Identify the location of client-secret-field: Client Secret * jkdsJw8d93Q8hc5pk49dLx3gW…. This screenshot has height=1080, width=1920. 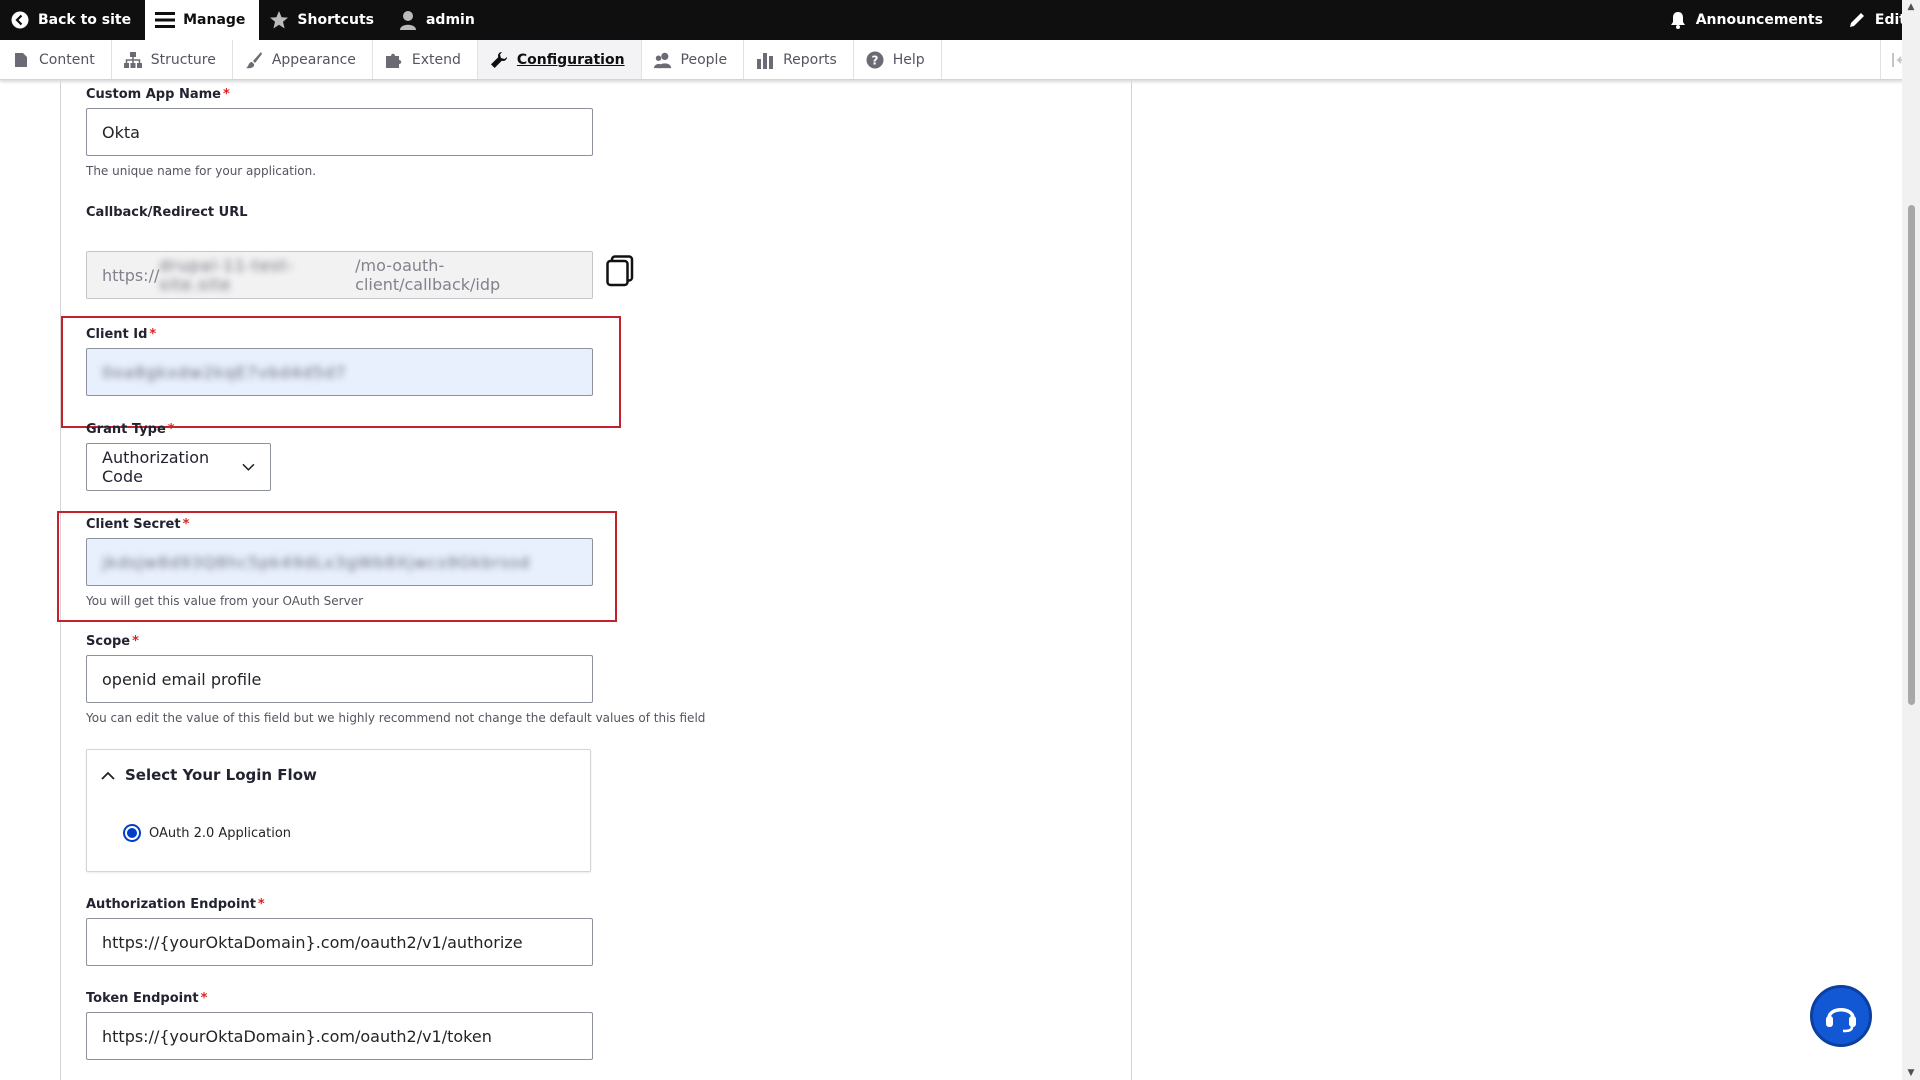
(339, 562).